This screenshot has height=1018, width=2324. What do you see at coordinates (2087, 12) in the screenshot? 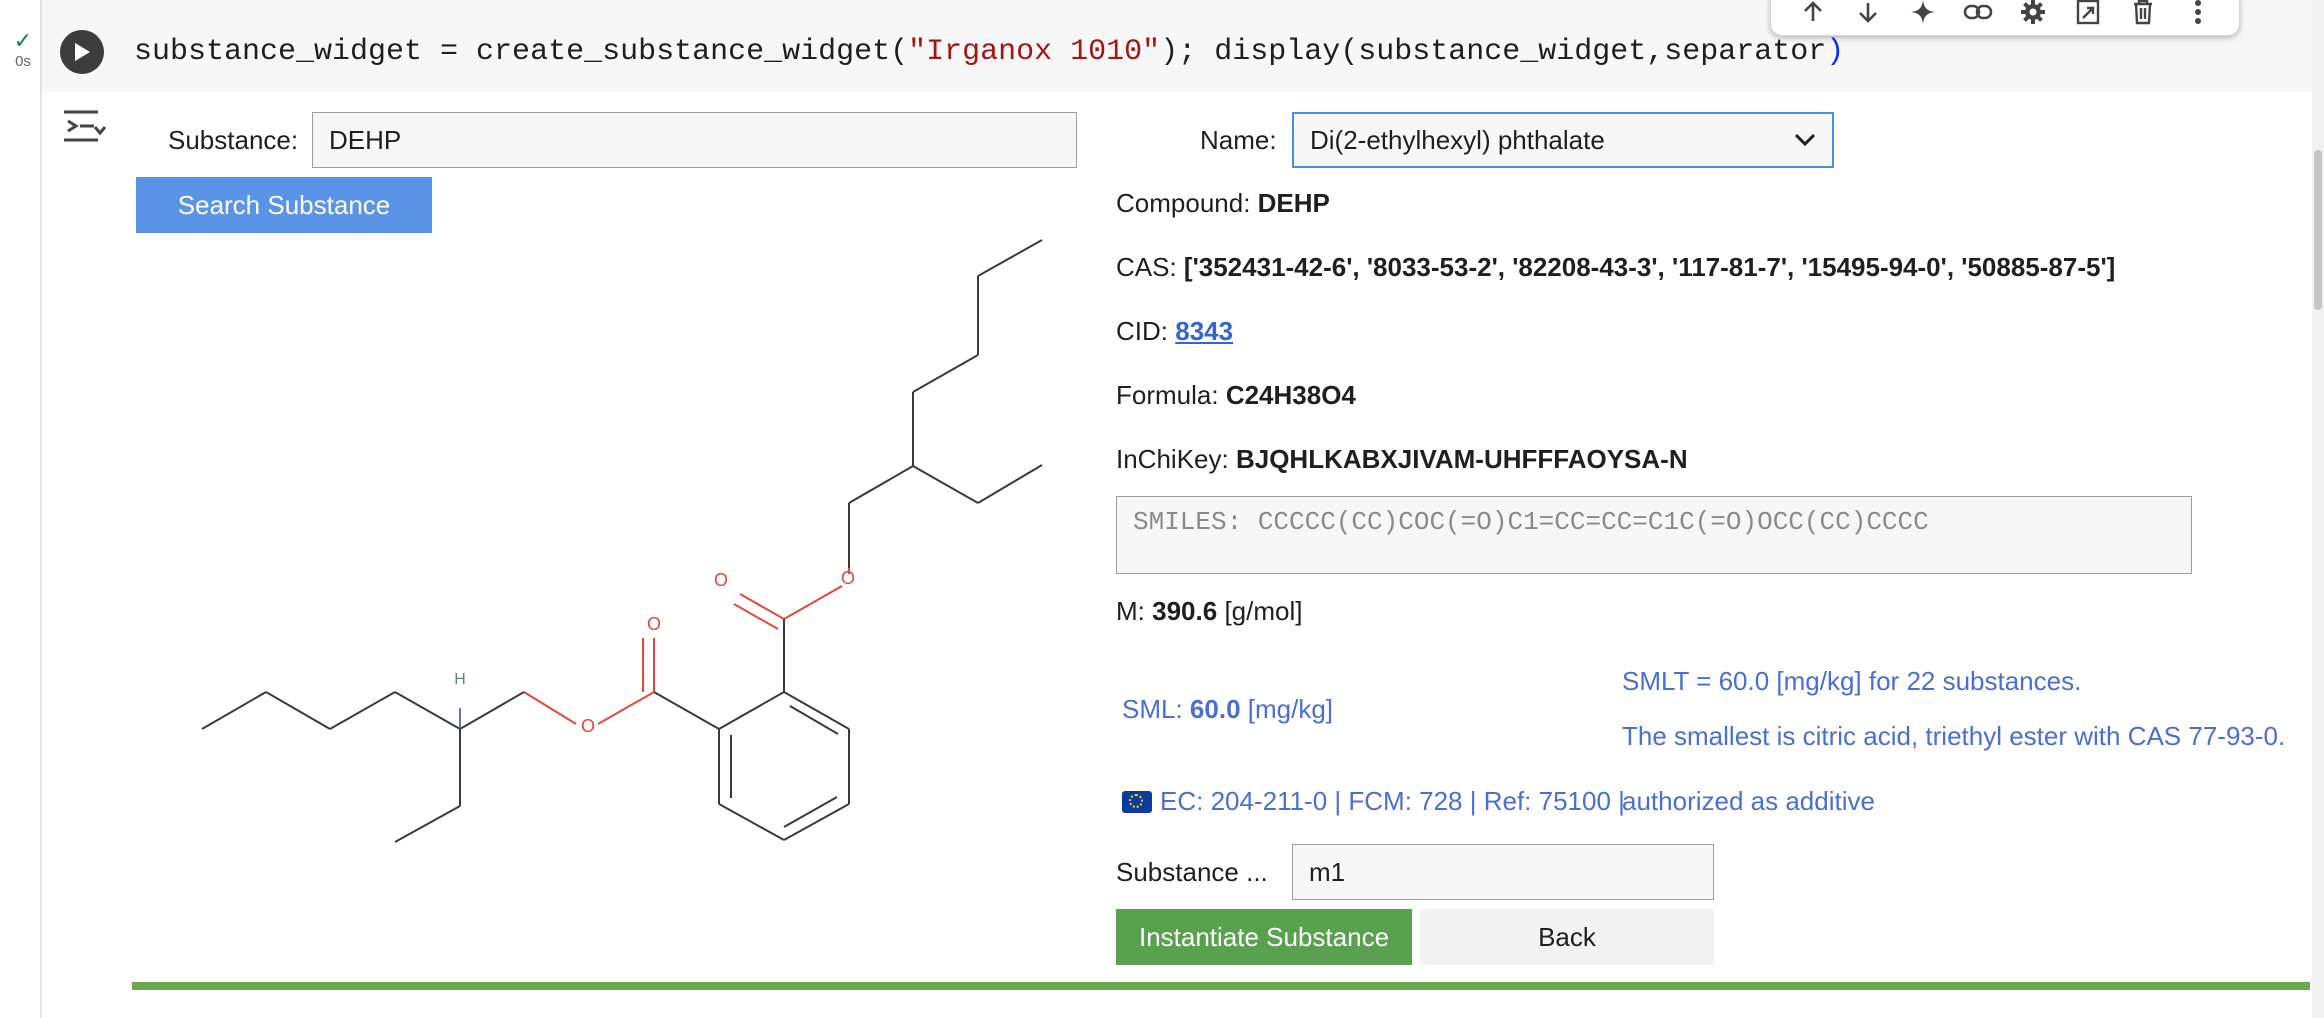
I see `mirror-cell-icon` at bounding box center [2087, 12].